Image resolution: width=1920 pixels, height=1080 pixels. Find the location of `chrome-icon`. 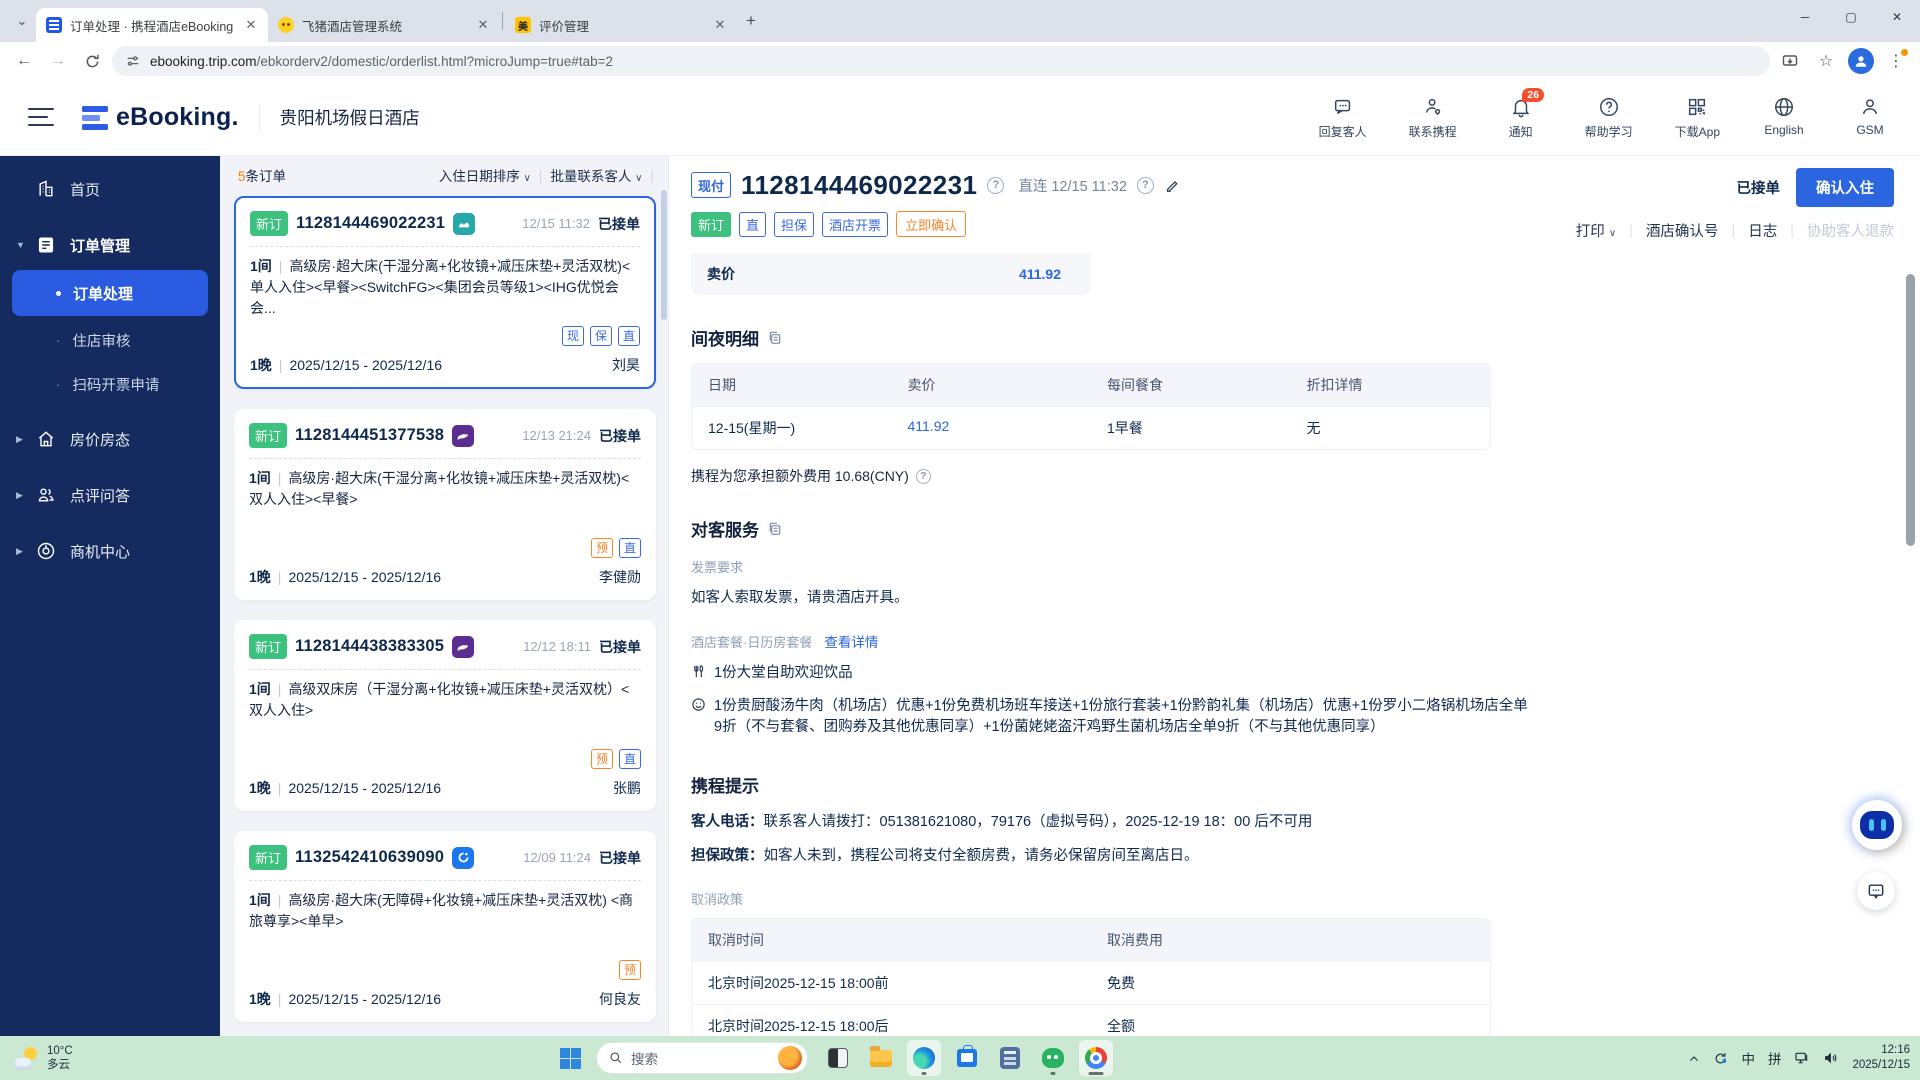

chrome-icon is located at coordinates (1096, 1058).